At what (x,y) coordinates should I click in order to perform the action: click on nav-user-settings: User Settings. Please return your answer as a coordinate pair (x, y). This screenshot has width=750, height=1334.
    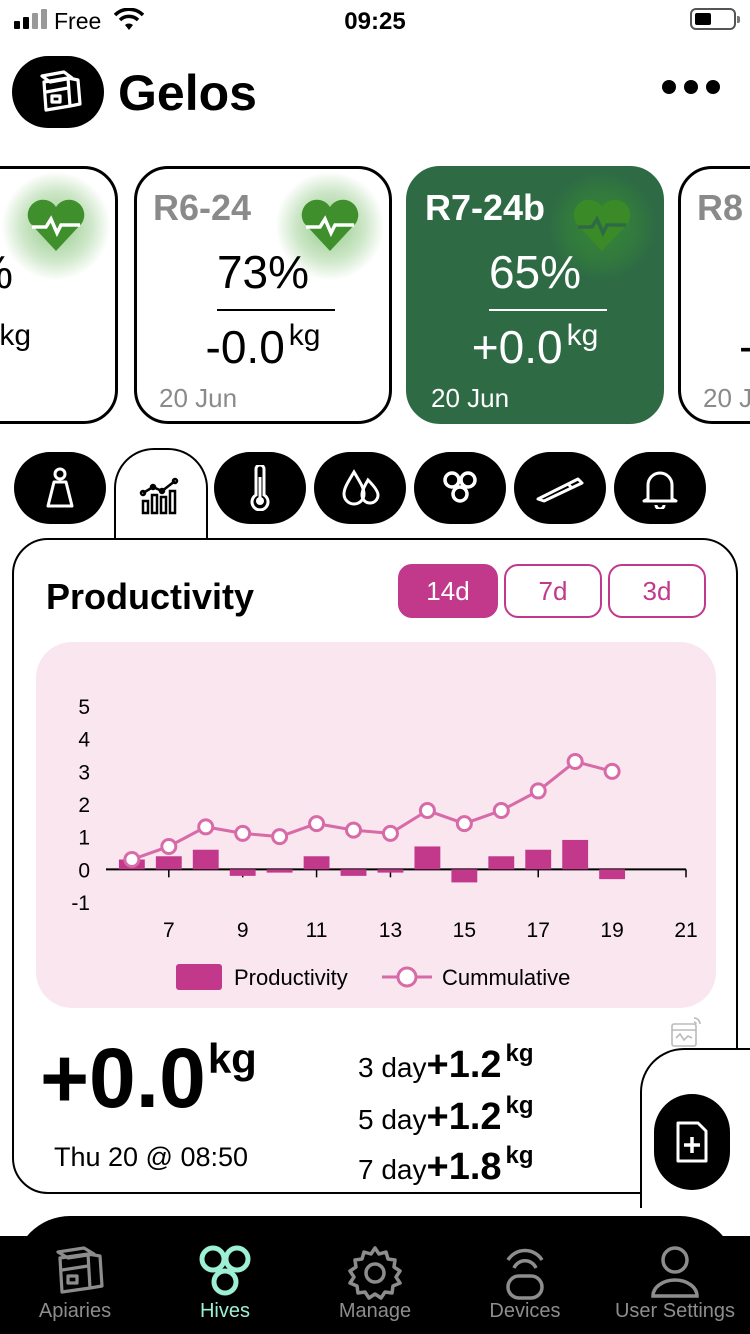
    Looking at the image, I should click on (675, 1285).